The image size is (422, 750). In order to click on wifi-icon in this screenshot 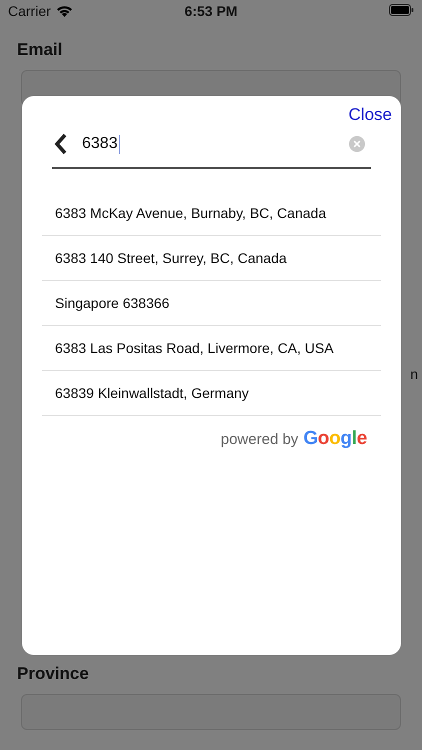, I will do `click(64, 11)`.